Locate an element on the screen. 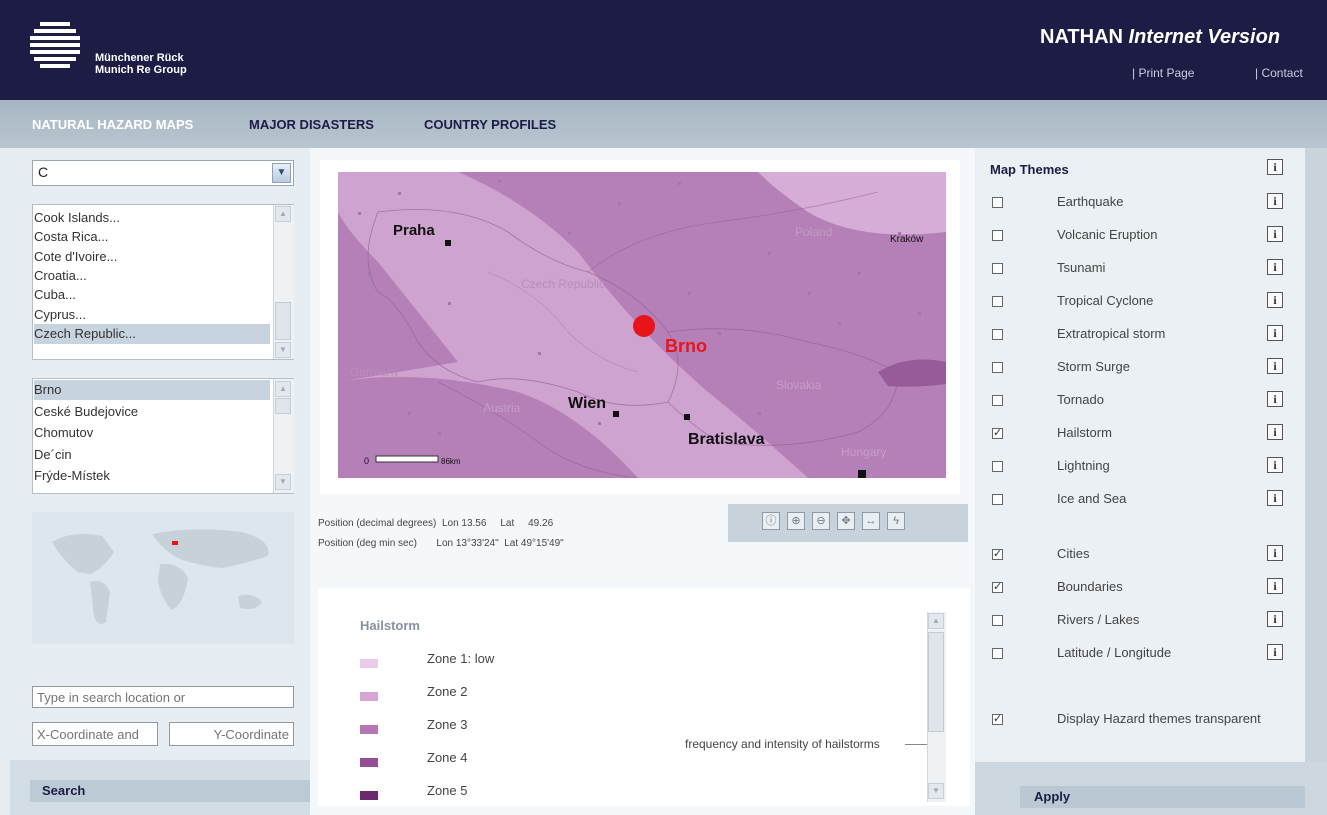  munich-re-logo is located at coordinates (55, 45).